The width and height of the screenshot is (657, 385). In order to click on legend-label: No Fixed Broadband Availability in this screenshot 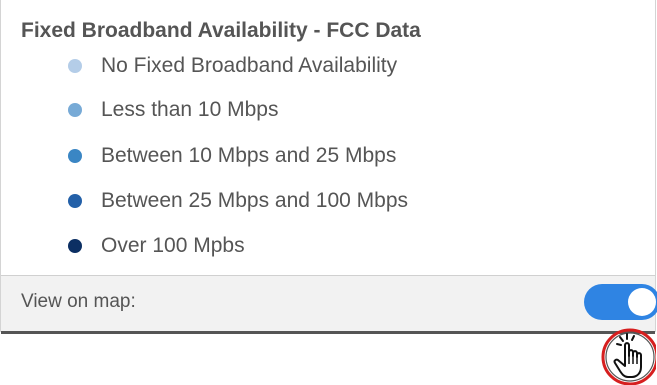, I will do `click(249, 65)`.